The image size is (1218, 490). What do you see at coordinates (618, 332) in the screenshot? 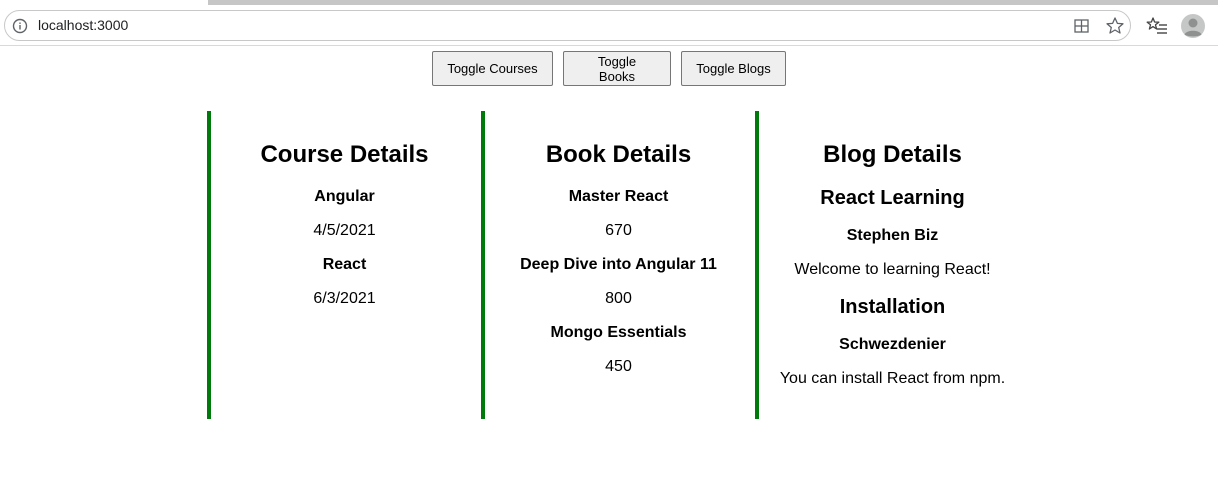
I see `book-name: Mongo Essentials` at bounding box center [618, 332].